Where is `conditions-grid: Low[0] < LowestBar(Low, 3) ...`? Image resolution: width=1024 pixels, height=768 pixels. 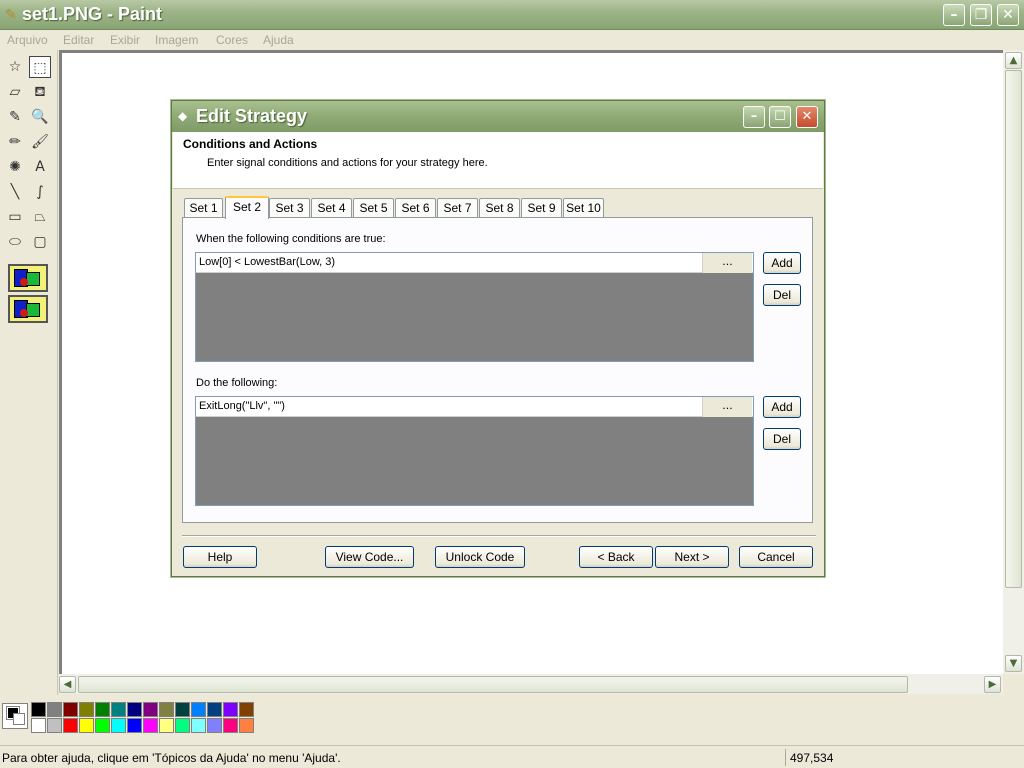 conditions-grid: Low[0] < LowestBar(Low, 3) ... is located at coordinates (474, 307).